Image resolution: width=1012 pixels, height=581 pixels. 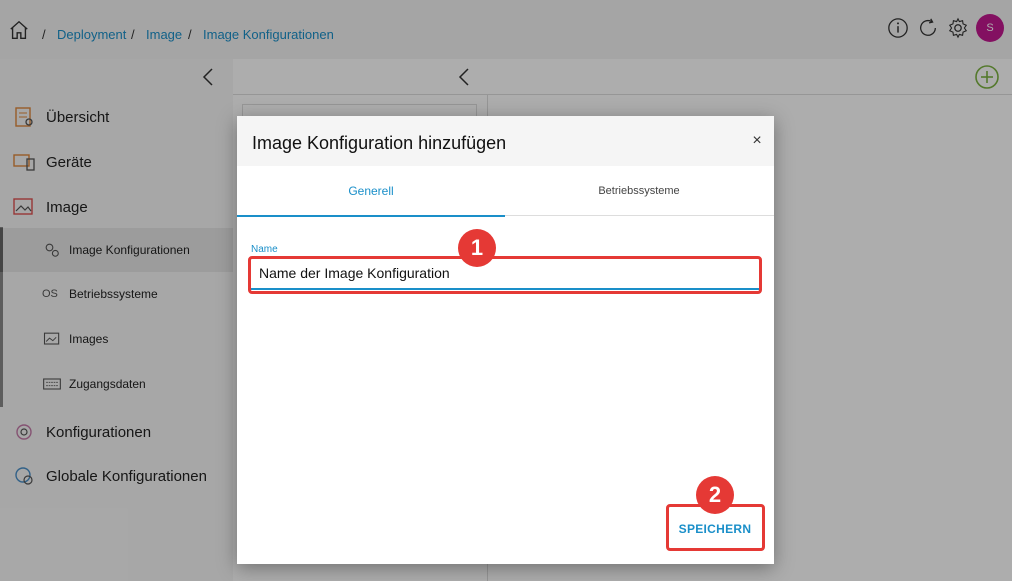 I want to click on dialog-title: Image Konfiguration hinzufügen, so click(x=379, y=143).